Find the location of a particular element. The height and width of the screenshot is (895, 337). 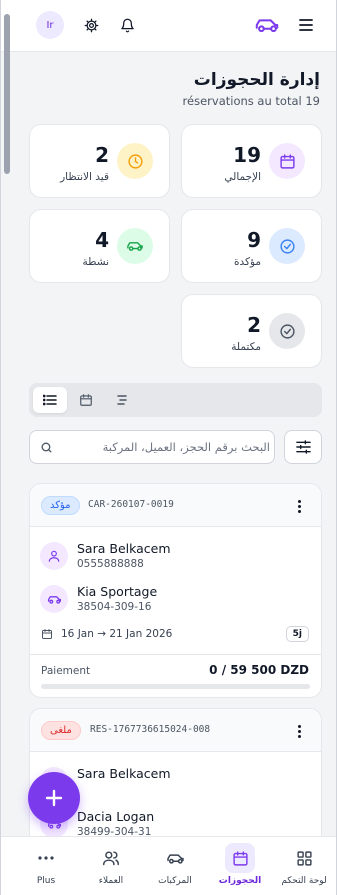

search-input is located at coordinates (167, 447).